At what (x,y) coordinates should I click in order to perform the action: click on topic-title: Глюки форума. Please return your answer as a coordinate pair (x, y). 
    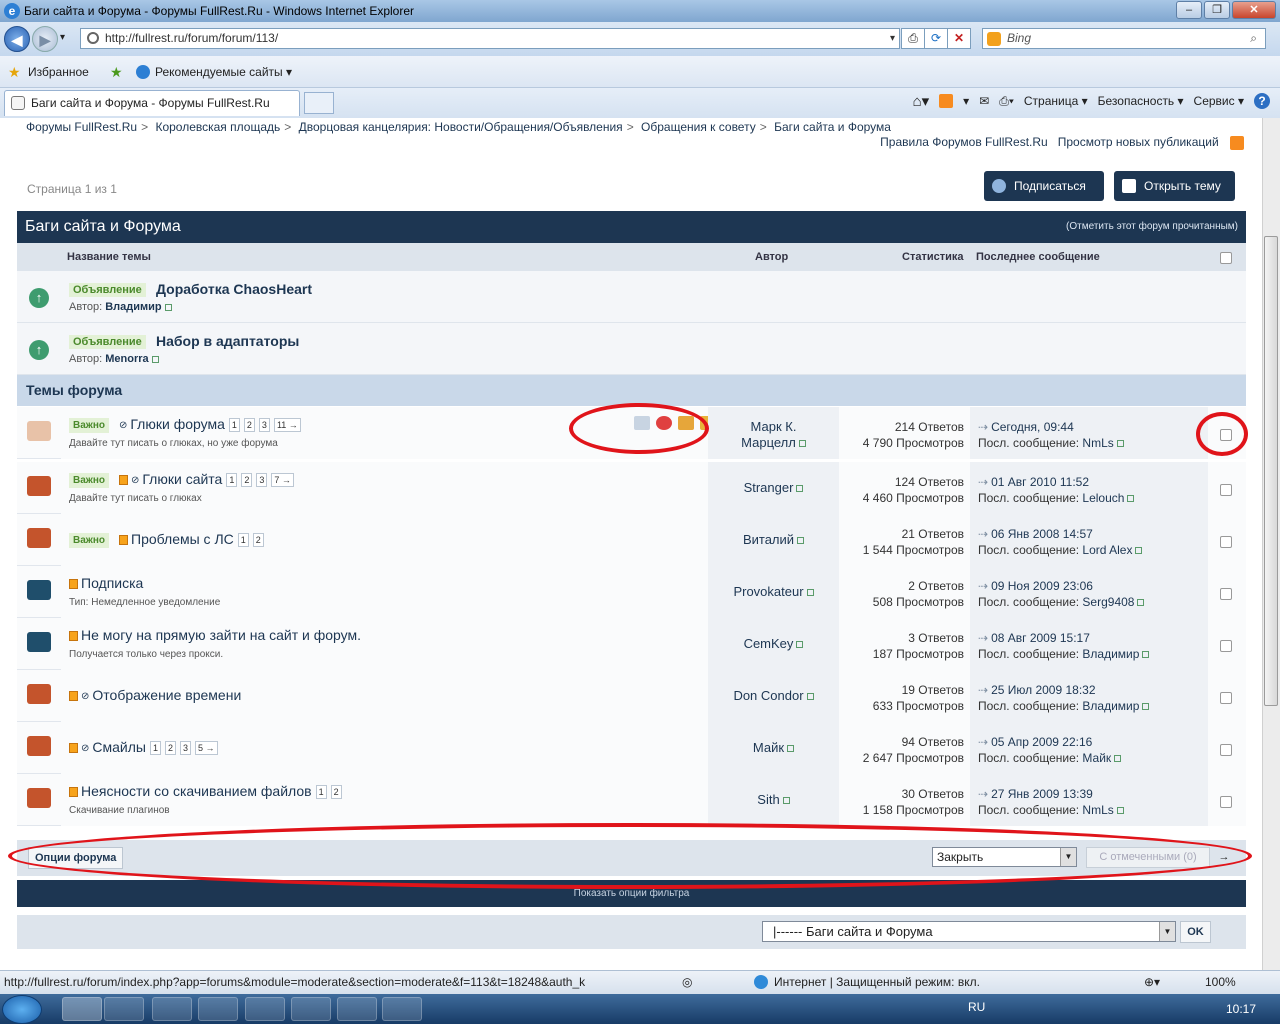
    Looking at the image, I should click on (177, 424).